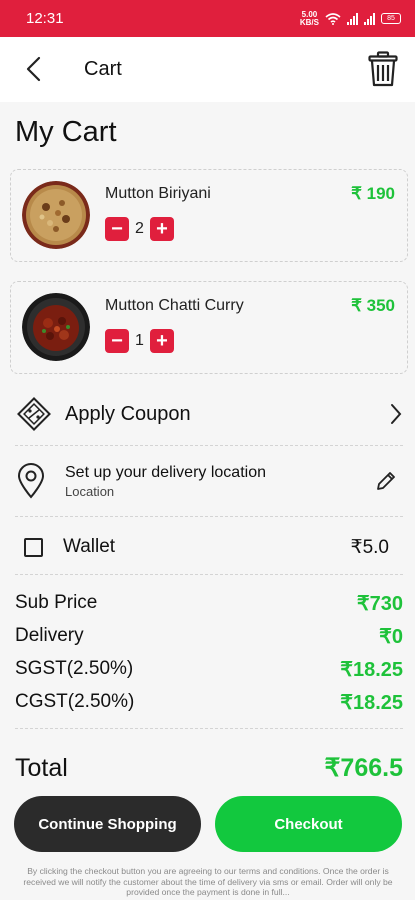 The height and width of the screenshot is (900, 415). What do you see at coordinates (107, 824) in the screenshot?
I see `continue-shopping-button: Continue Shopping` at bounding box center [107, 824].